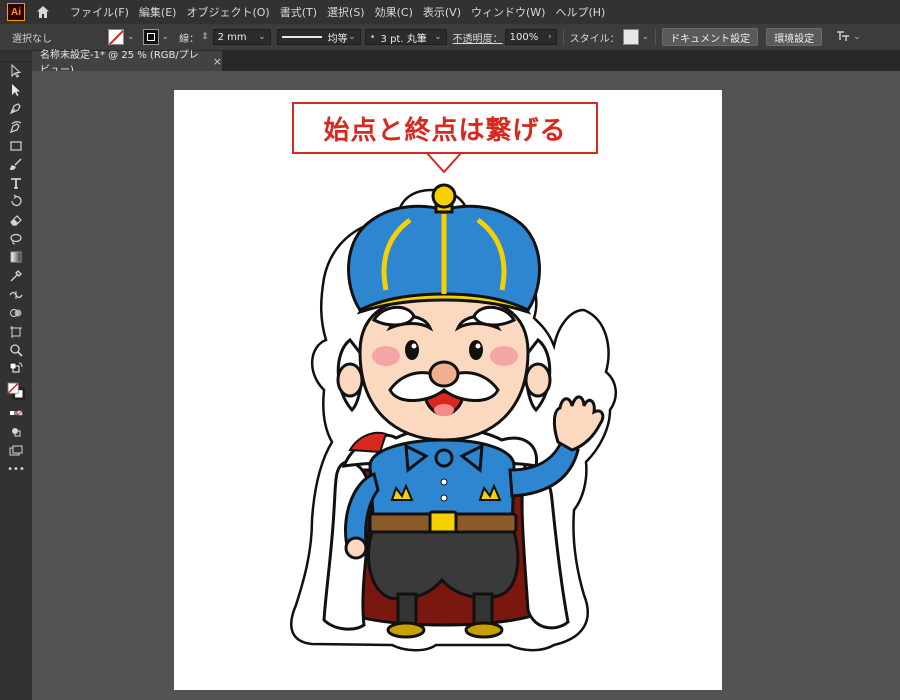  I want to click on crown-knob, so click(444, 196).